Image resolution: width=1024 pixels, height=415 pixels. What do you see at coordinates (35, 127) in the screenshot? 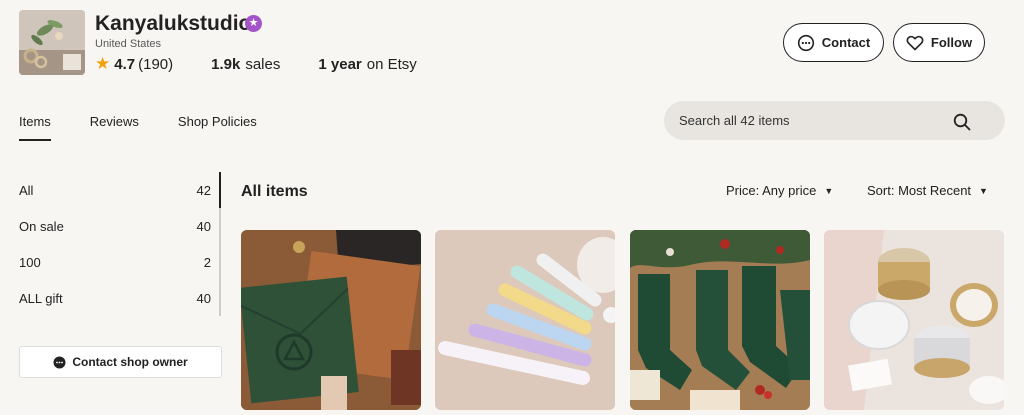
I see `tab-items: Items` at bounding box center [35, 127].